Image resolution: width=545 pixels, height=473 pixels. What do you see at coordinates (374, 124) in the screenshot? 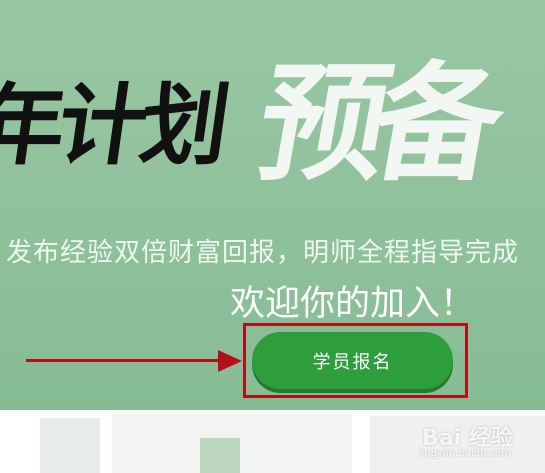
I see `calligraphy-title-white: 预备` at bounding box center [374, 124].